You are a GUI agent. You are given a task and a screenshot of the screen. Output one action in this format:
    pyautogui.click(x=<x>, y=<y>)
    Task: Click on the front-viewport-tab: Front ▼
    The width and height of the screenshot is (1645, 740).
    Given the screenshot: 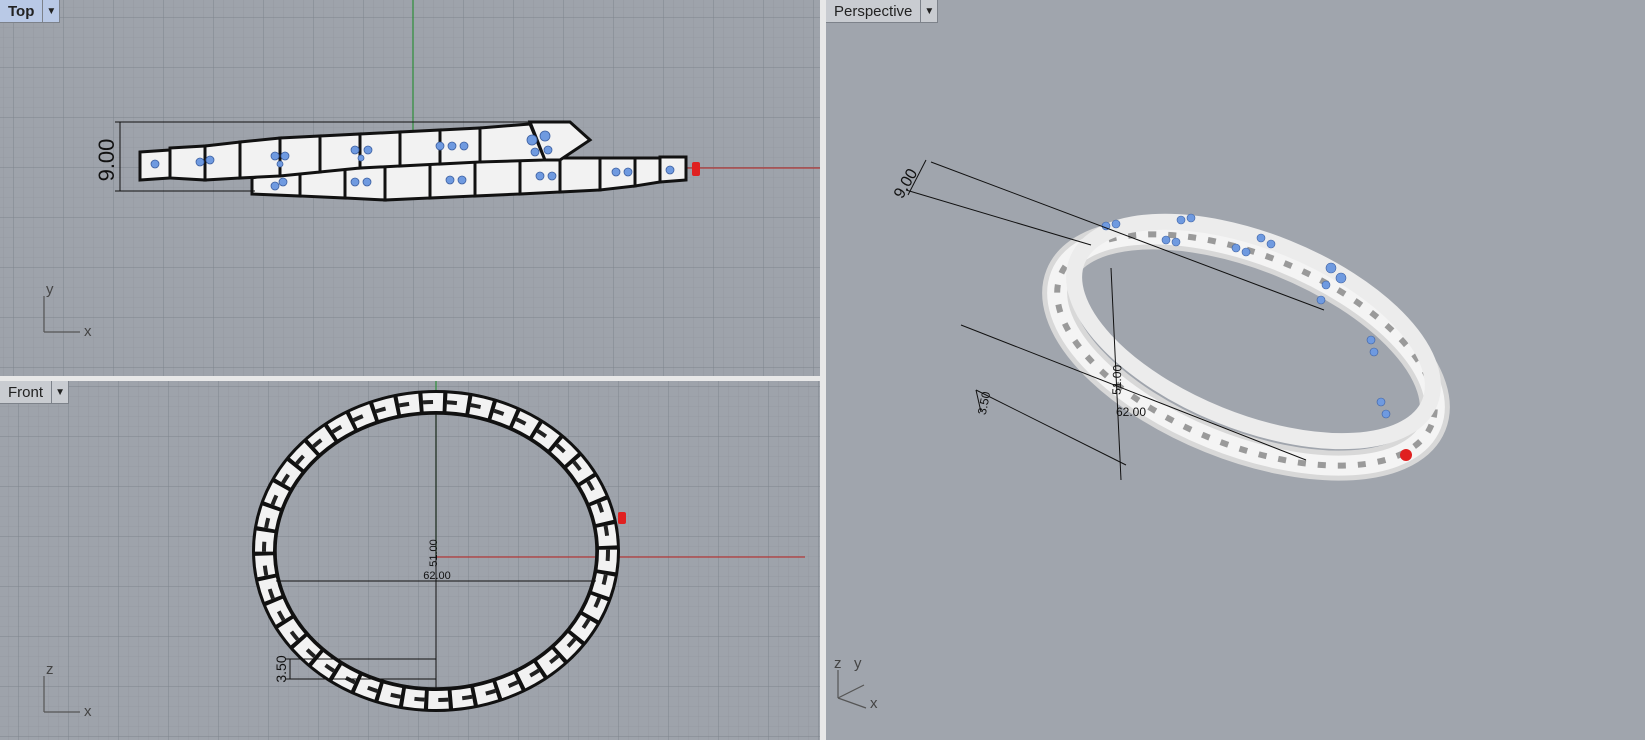 What is the action you would take?
    pyautogui.click(x=35, y=392)
    